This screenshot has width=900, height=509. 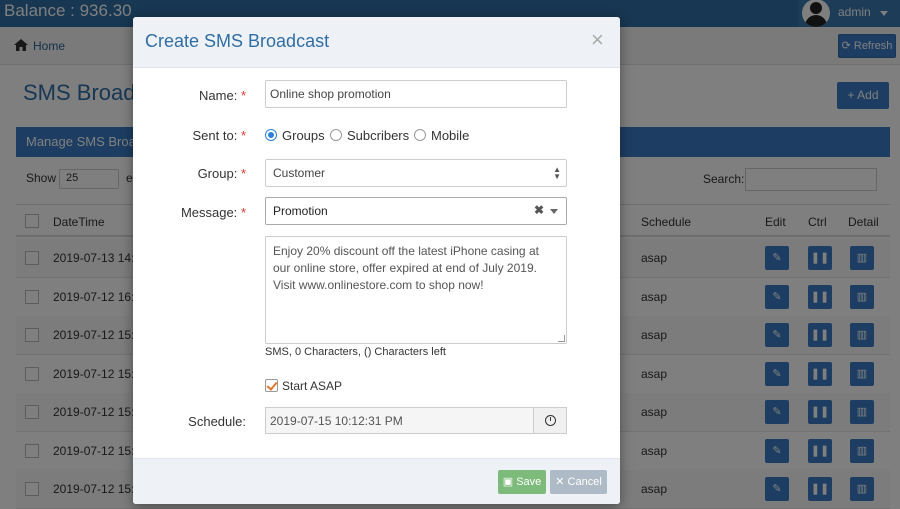 What do you see at coordinates (219, 135) in the screenshot?
I see `sent-to-label: Sent to: *` at bounding box center [219, 135].